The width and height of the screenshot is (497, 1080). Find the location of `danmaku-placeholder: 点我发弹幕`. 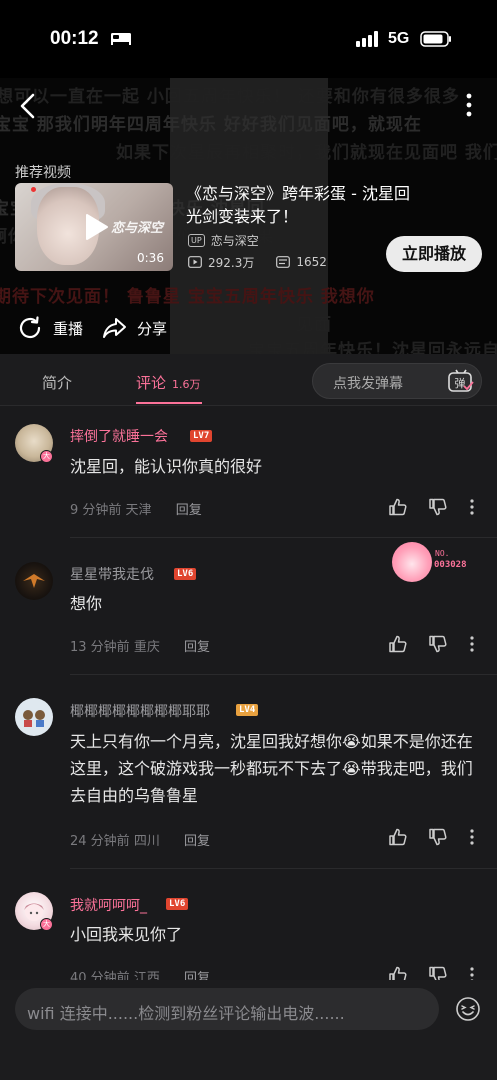

danmaku-placeholder: 点我发弹幕 is located at coordinates (368, 384).